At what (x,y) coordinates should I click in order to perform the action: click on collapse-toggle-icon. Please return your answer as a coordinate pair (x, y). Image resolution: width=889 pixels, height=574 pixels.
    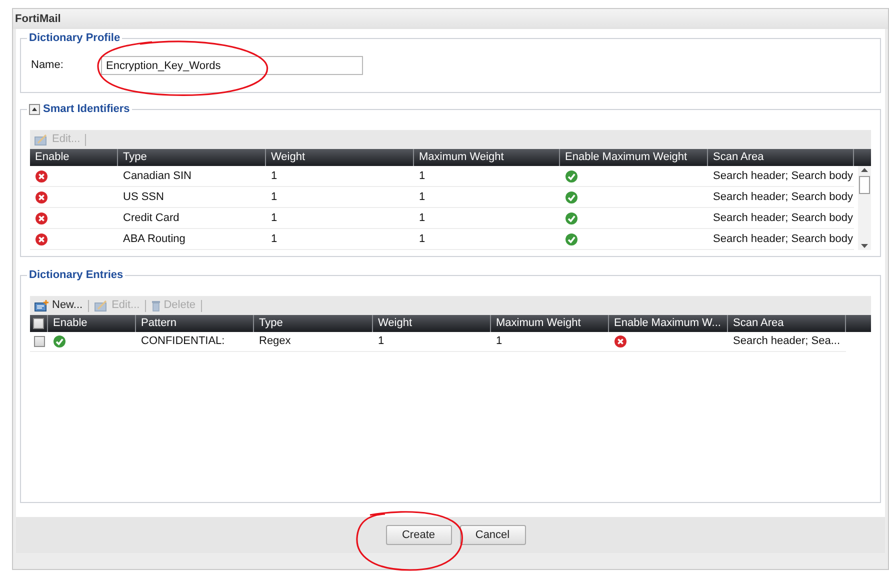
    Looking at the image, I should click on (34, 109).